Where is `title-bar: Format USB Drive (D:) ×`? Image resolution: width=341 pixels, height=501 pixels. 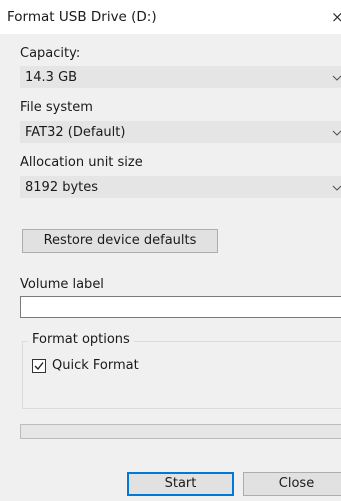 title-bar: Format USB Drive (D:) × is located at coordinates (170, 17).